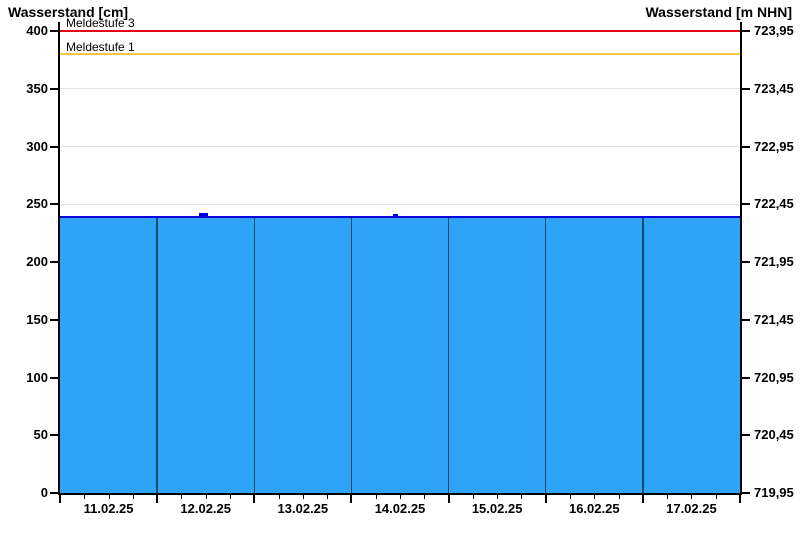 The width and height of the screenshot is (800, 550). Describe the element at coordinates (108, 508) in the screenshot. I see `x-date-label: 11.02.25` at that location.